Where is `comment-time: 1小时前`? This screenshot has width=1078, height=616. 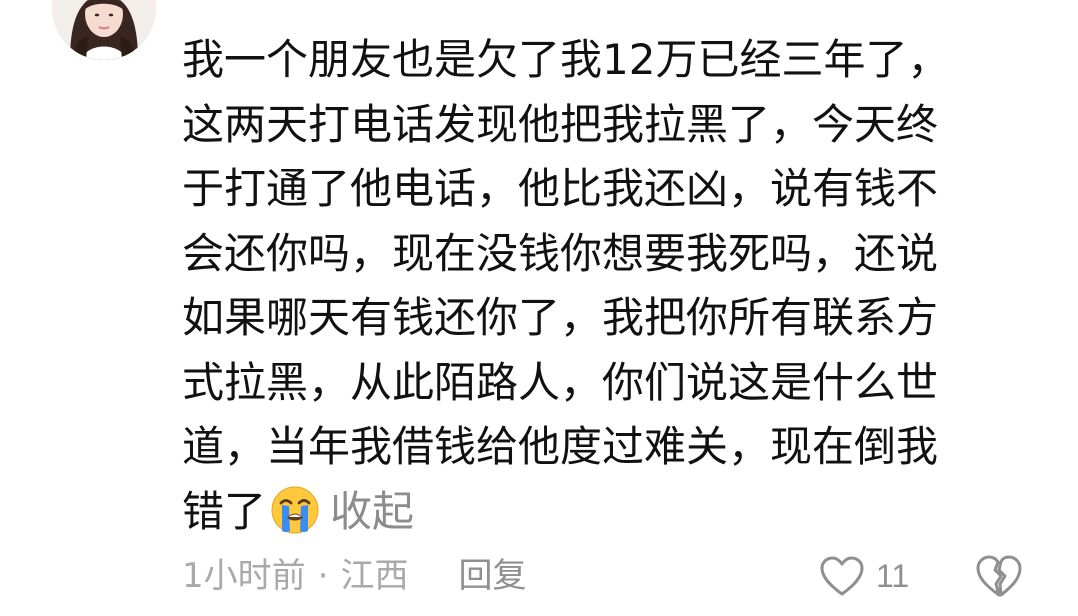
comment-time: 1小时前 is located at coordinates (244, 576).